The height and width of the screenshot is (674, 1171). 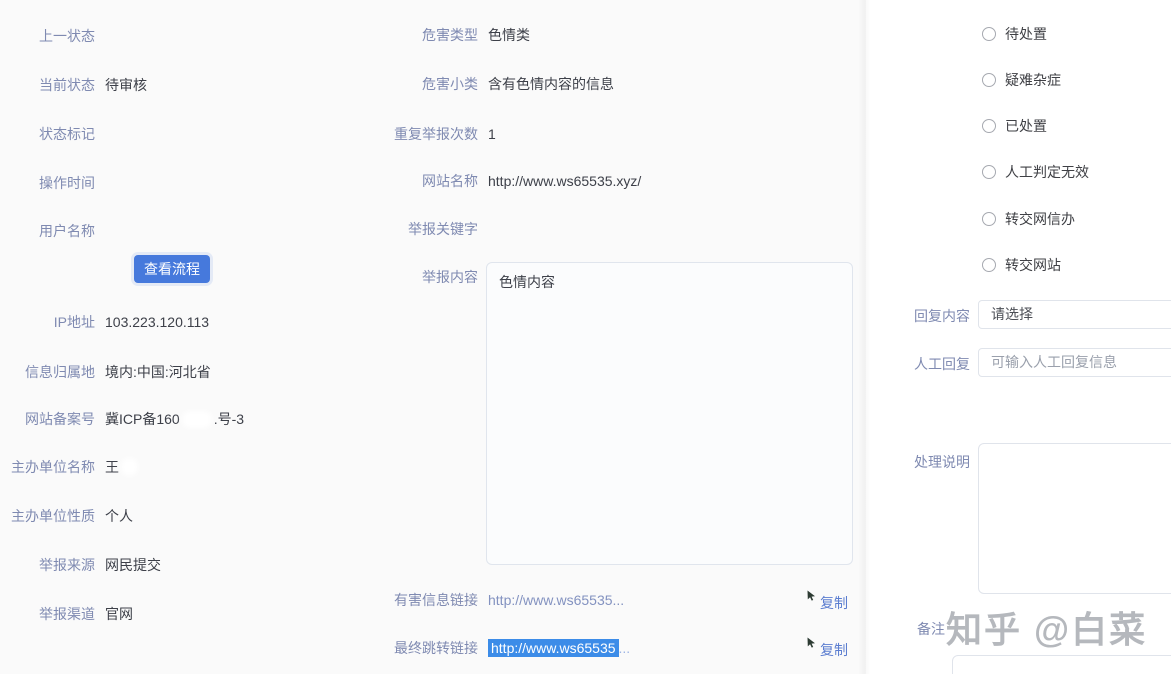 I want to click on radio-option-label: 已处置, so click(x=1026, y=126).